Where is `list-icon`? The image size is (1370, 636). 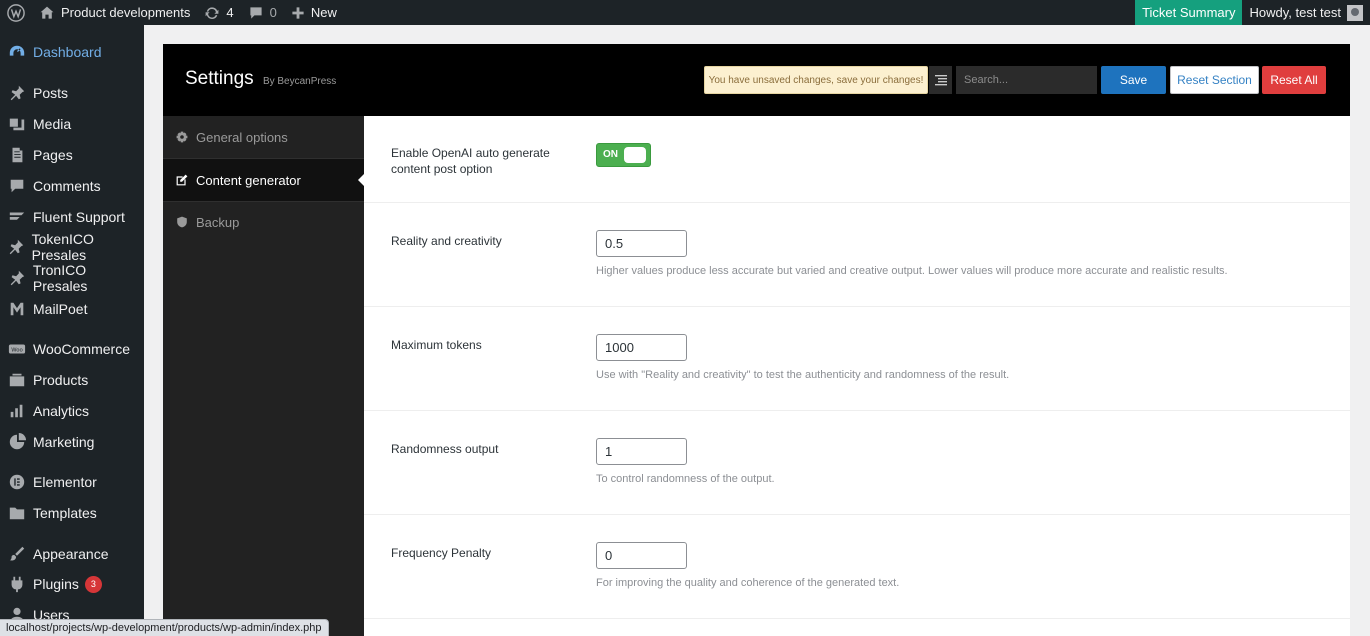 list-icon is located at coordinates (940, 80).